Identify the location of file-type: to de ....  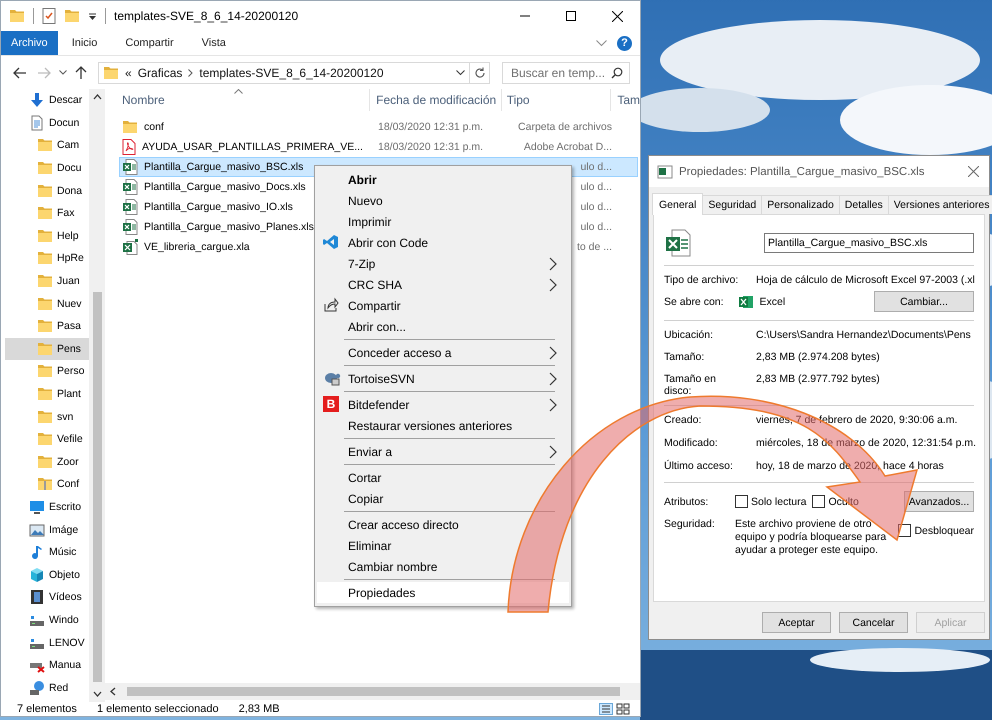
(594, 247).